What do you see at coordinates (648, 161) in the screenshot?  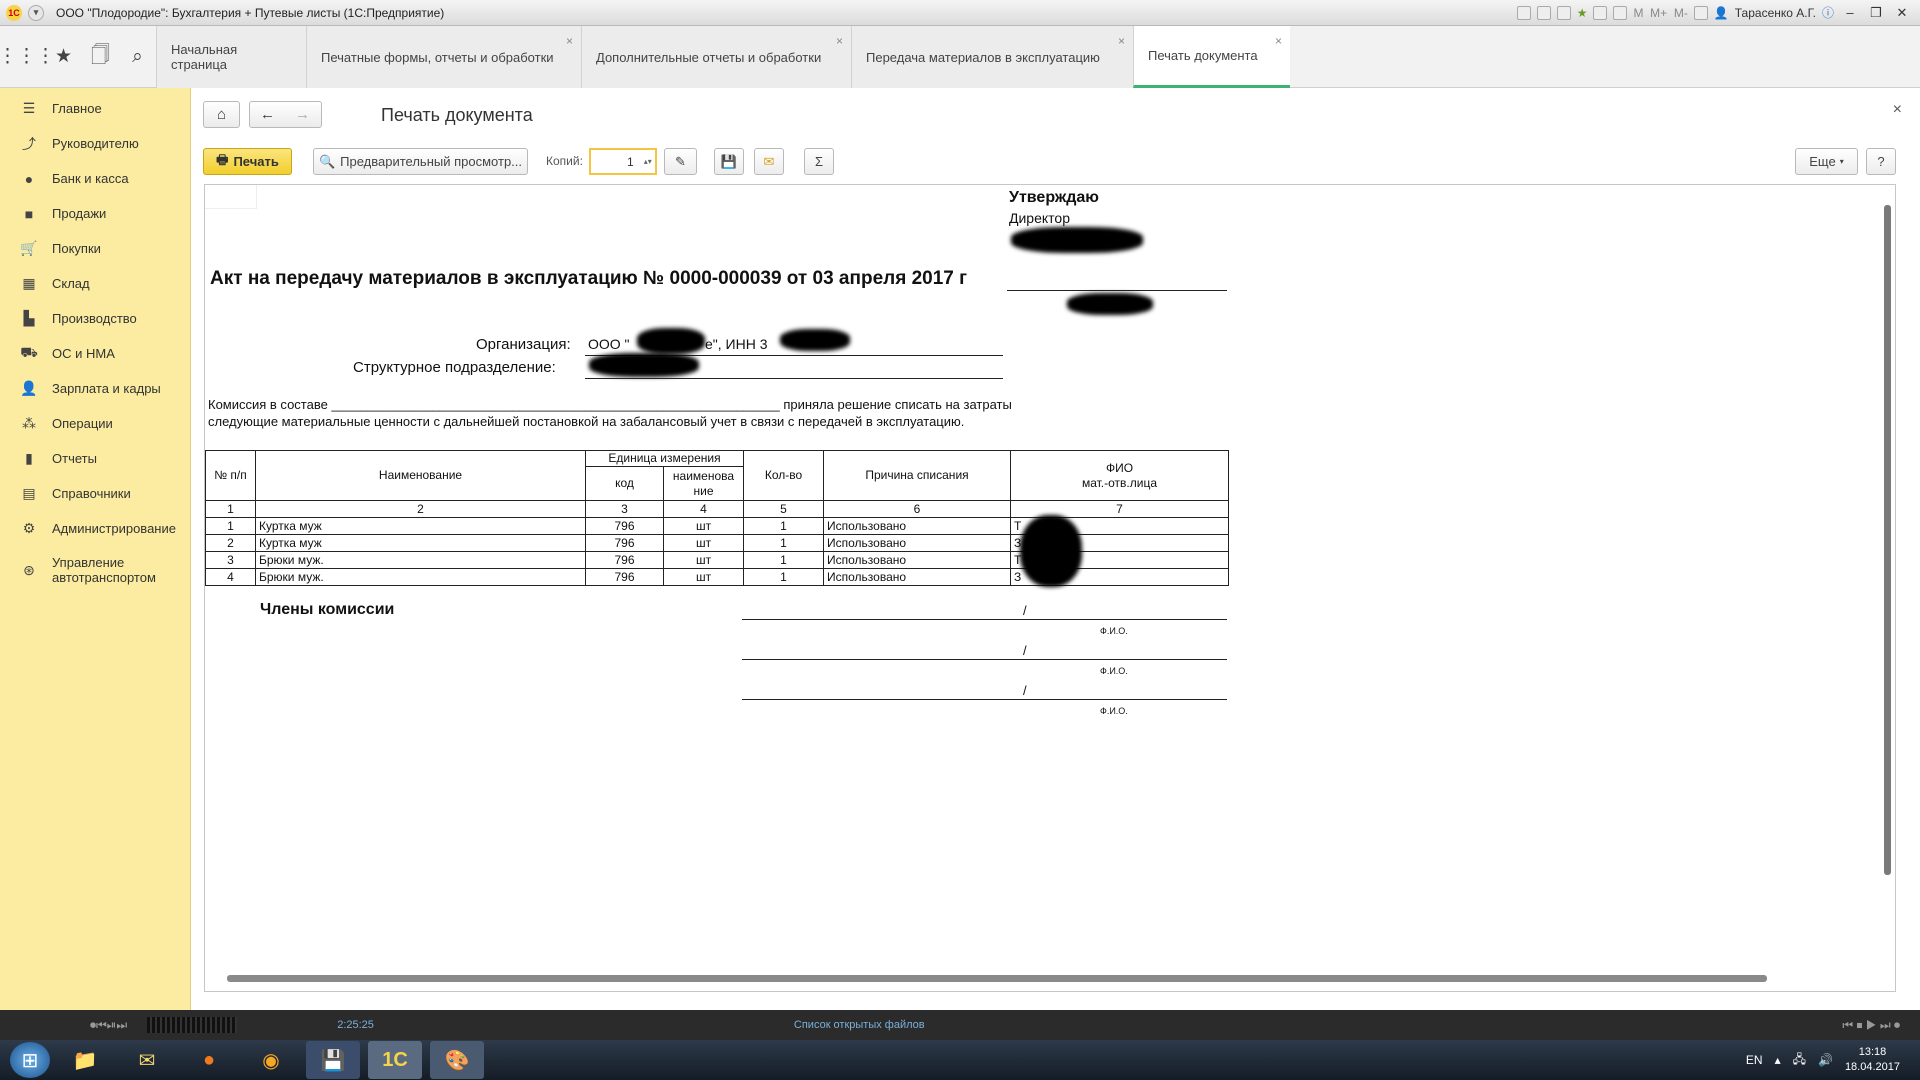 I see `spin-icon: ▴▾` at bounding box center [648, 161].